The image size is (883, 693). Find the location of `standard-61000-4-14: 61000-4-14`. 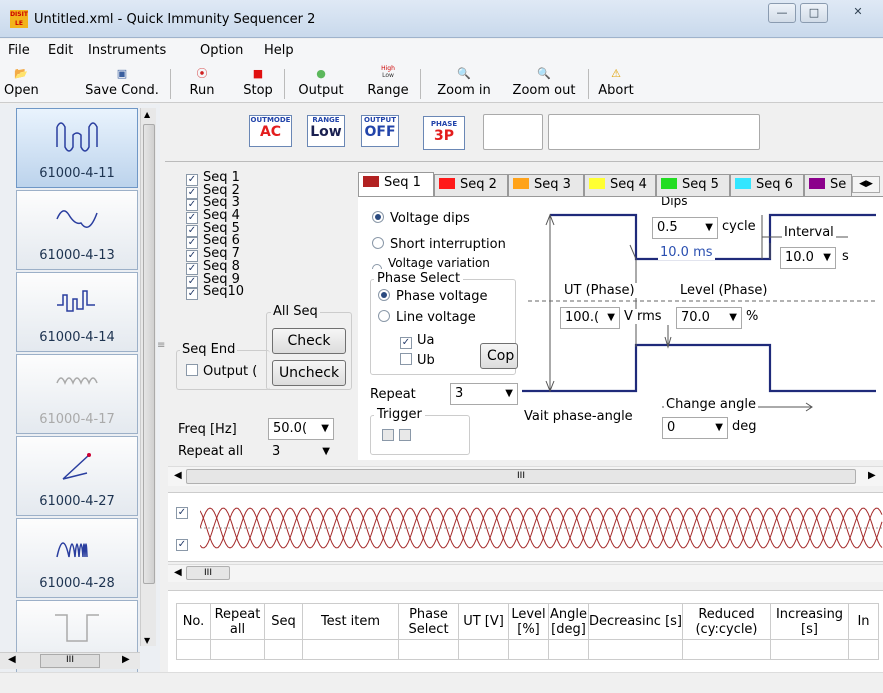

standard-61000-4-14: 61000-4-14 is located at coordinates (77, 312).